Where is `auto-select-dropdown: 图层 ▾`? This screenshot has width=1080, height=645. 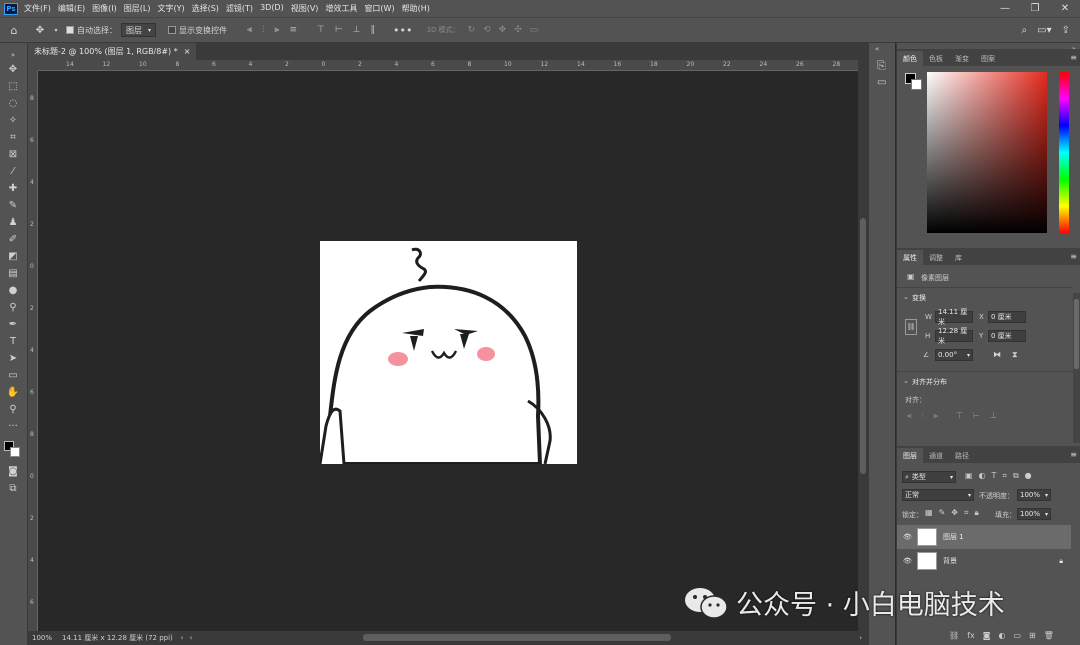 auto-select-dropdown: 图层 ▾ is located at coordinates (139, 30).